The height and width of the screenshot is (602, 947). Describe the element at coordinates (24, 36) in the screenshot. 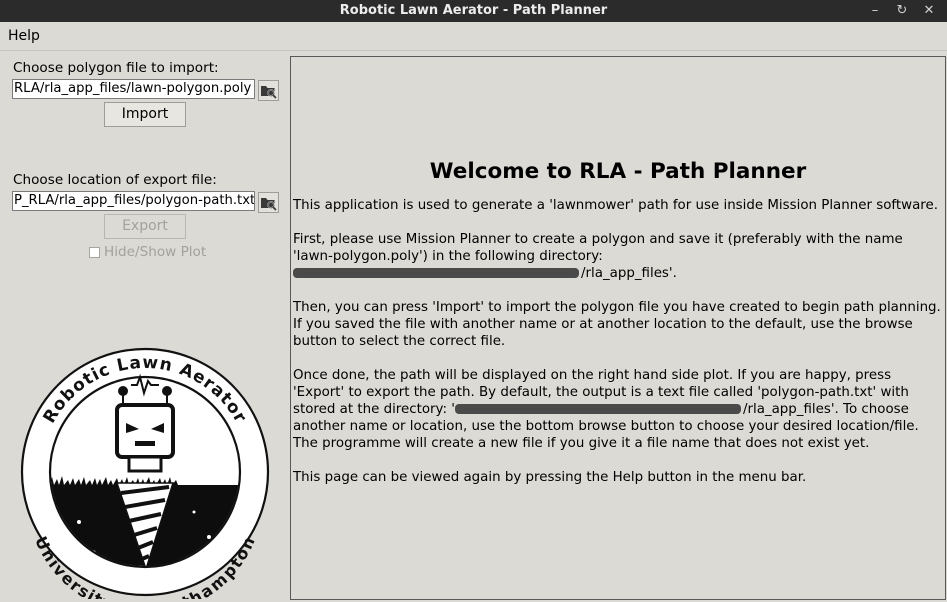

I see `menu-help: Help` at that location.